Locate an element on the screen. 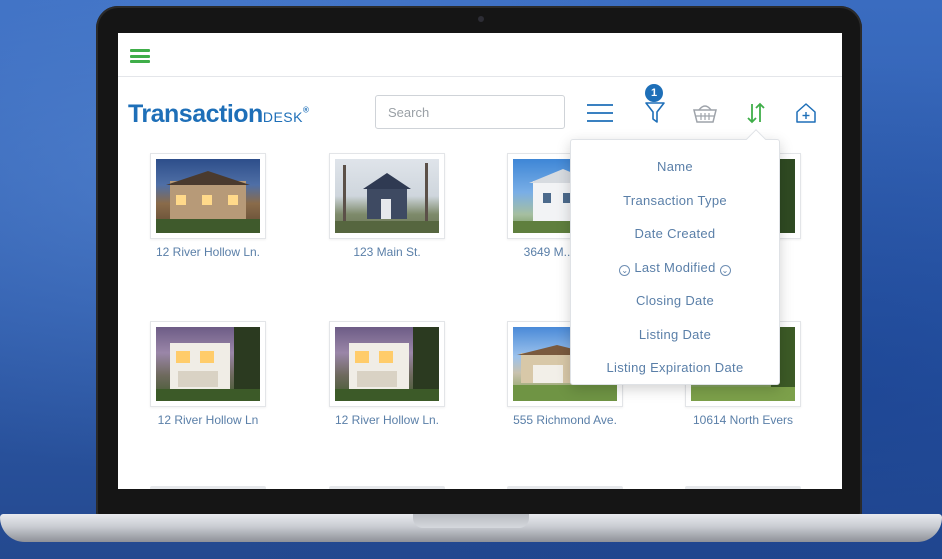 The image size is (942, 559). sort-option-label: Listing Date is located at coordinates (675, 334).